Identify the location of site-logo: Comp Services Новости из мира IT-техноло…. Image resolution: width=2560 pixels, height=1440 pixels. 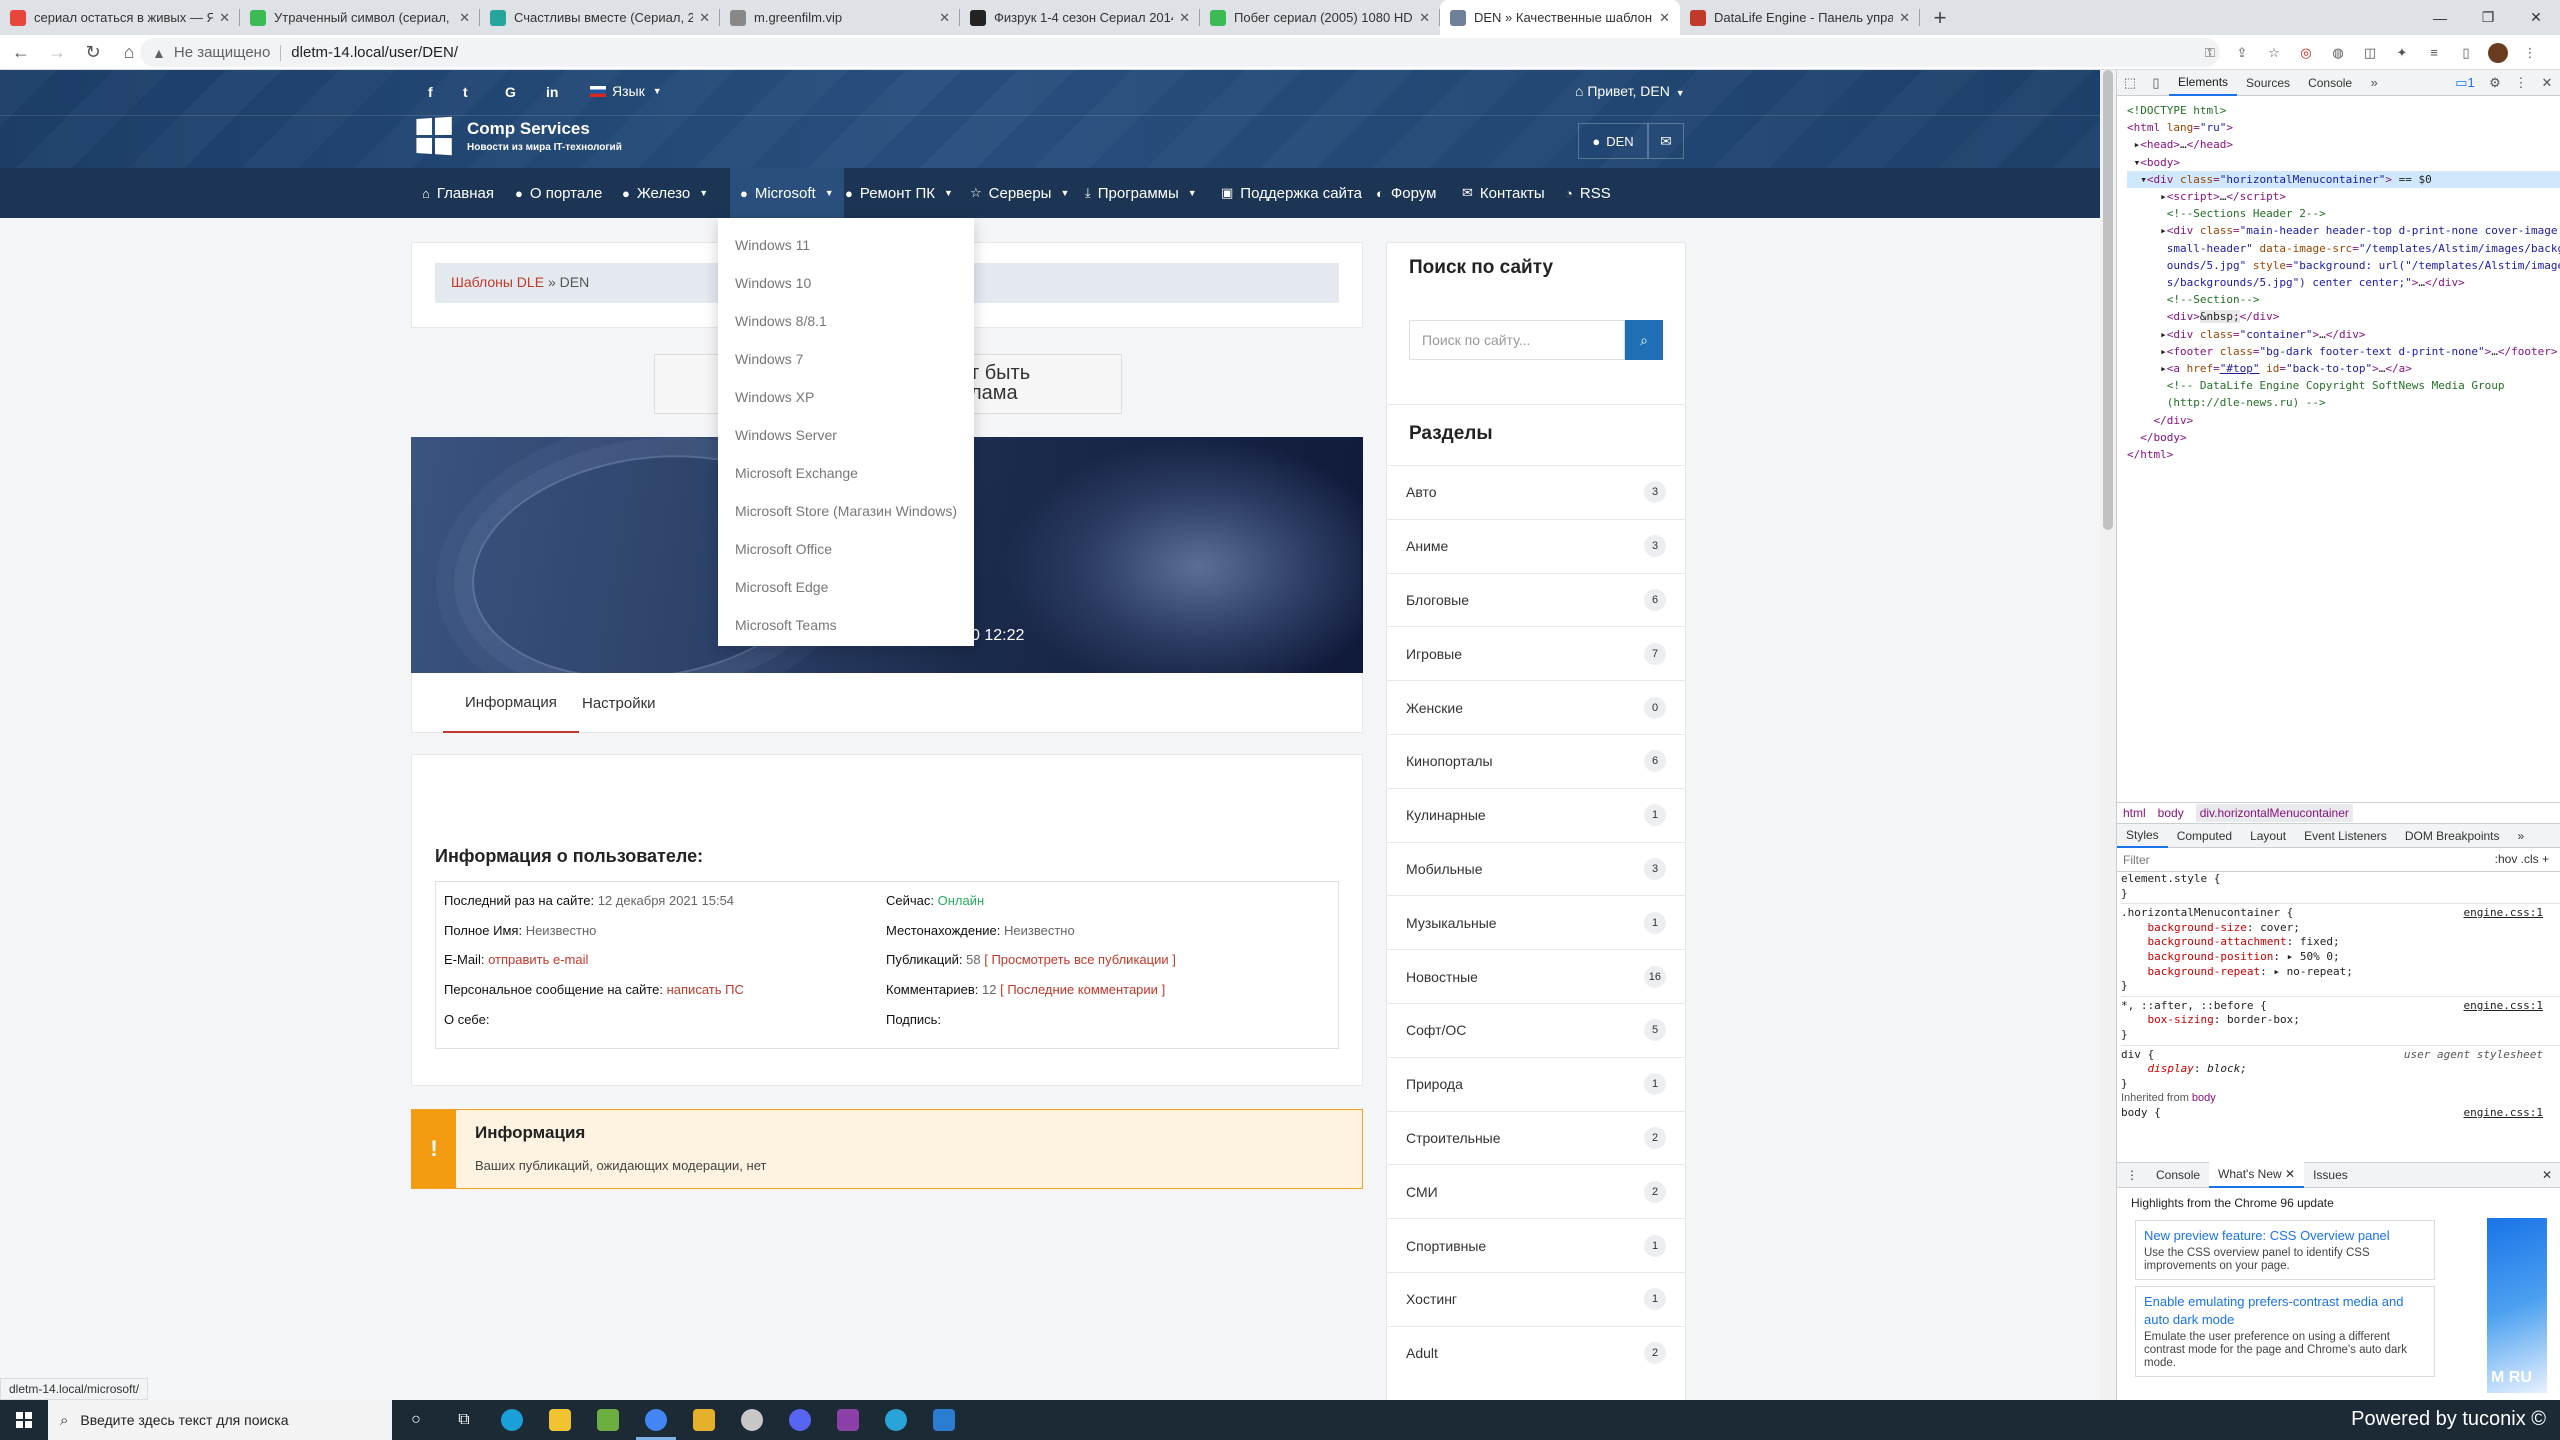
(518, 136).